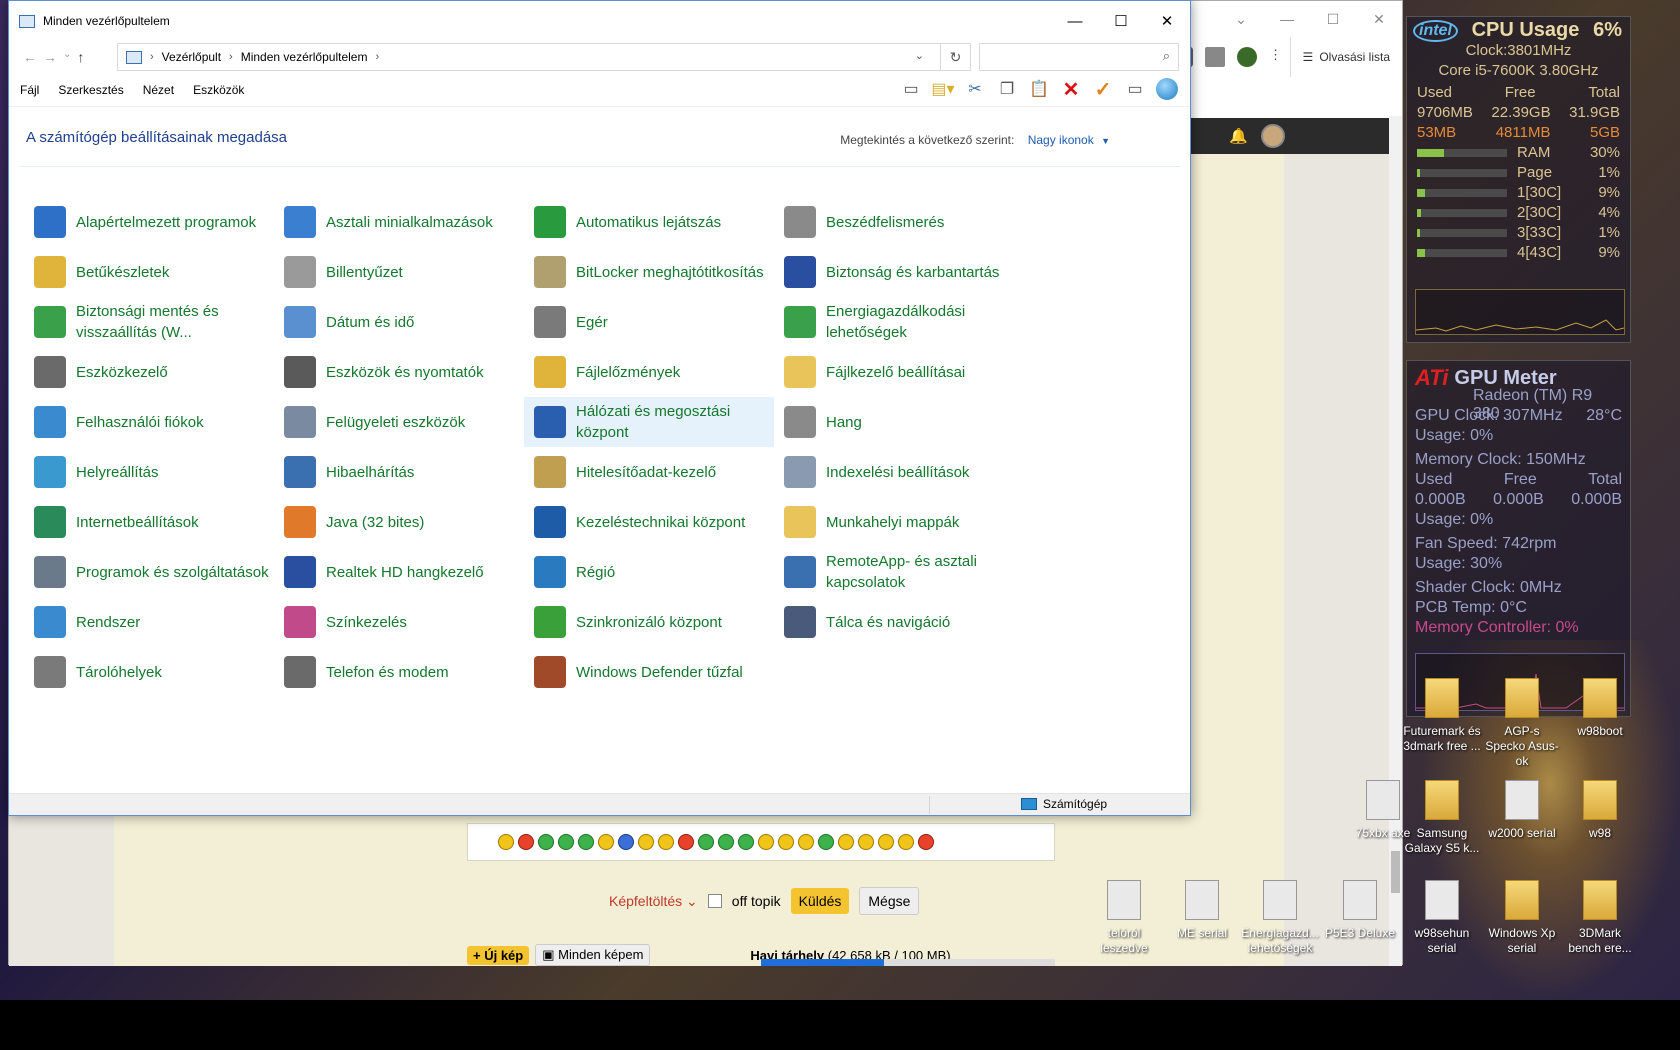  Describe the element at coordinates (899, 622) in the screenshot. I see `cp-item: Tálca és navigáció` at that location.